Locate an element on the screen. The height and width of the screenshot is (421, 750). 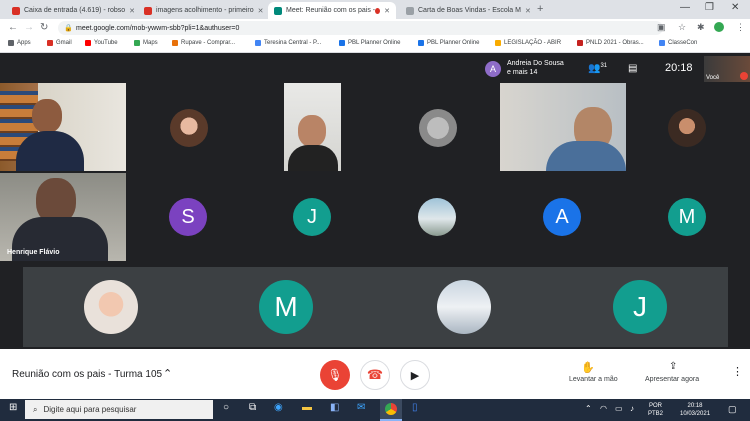
taskbar-search-input: ⌕ Digite aqui para pesquisar is located at coordinates (119, 409).